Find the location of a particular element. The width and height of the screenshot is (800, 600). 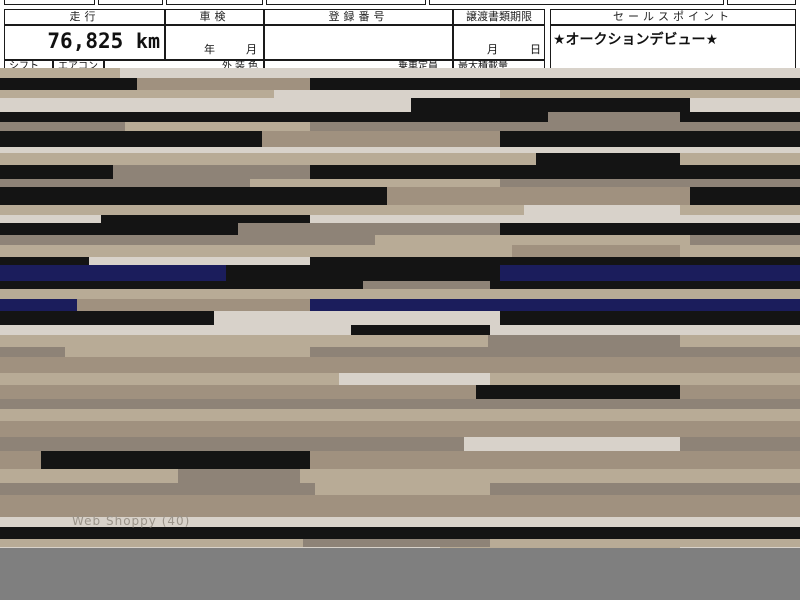

mileage-unit: km is located at coordinates (147, 41).